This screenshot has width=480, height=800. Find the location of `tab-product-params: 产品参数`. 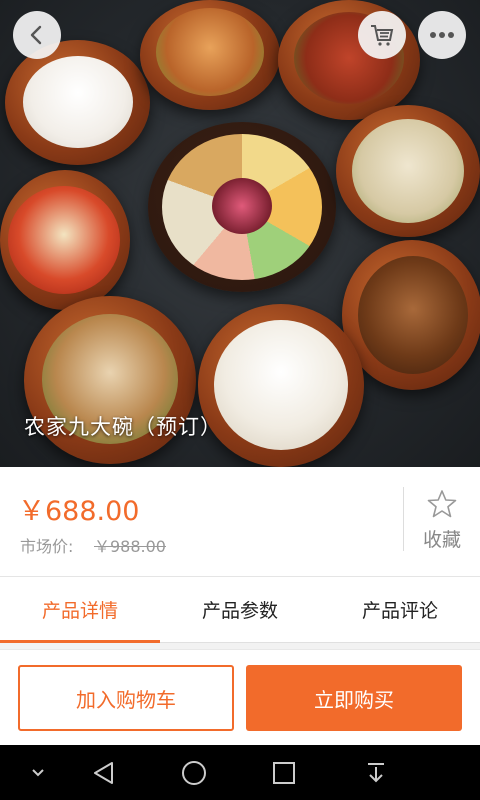

tab-product-params: 产品参数 is located at coordinates (240, 609).